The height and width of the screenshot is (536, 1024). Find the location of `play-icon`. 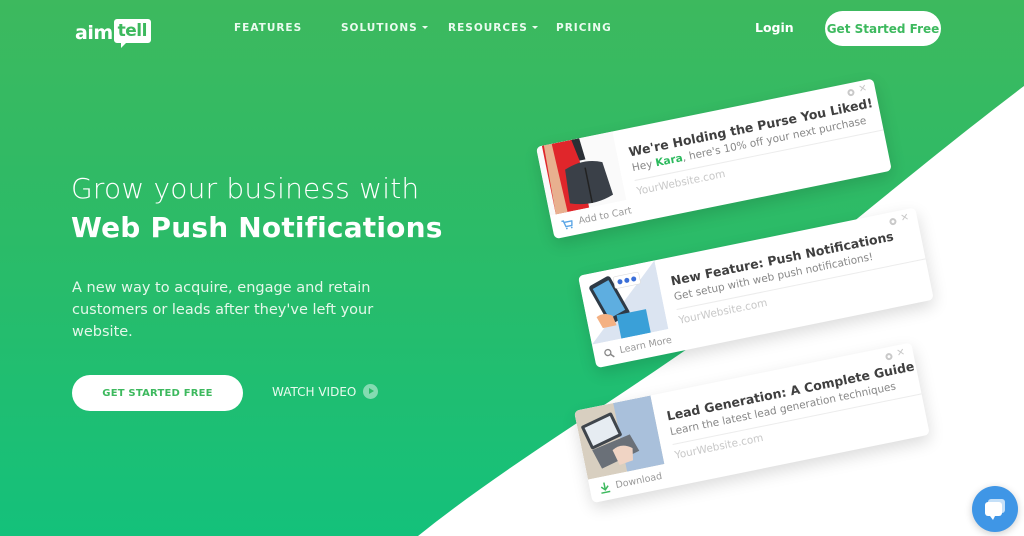

play-icon is located at coordinates (371, 391).